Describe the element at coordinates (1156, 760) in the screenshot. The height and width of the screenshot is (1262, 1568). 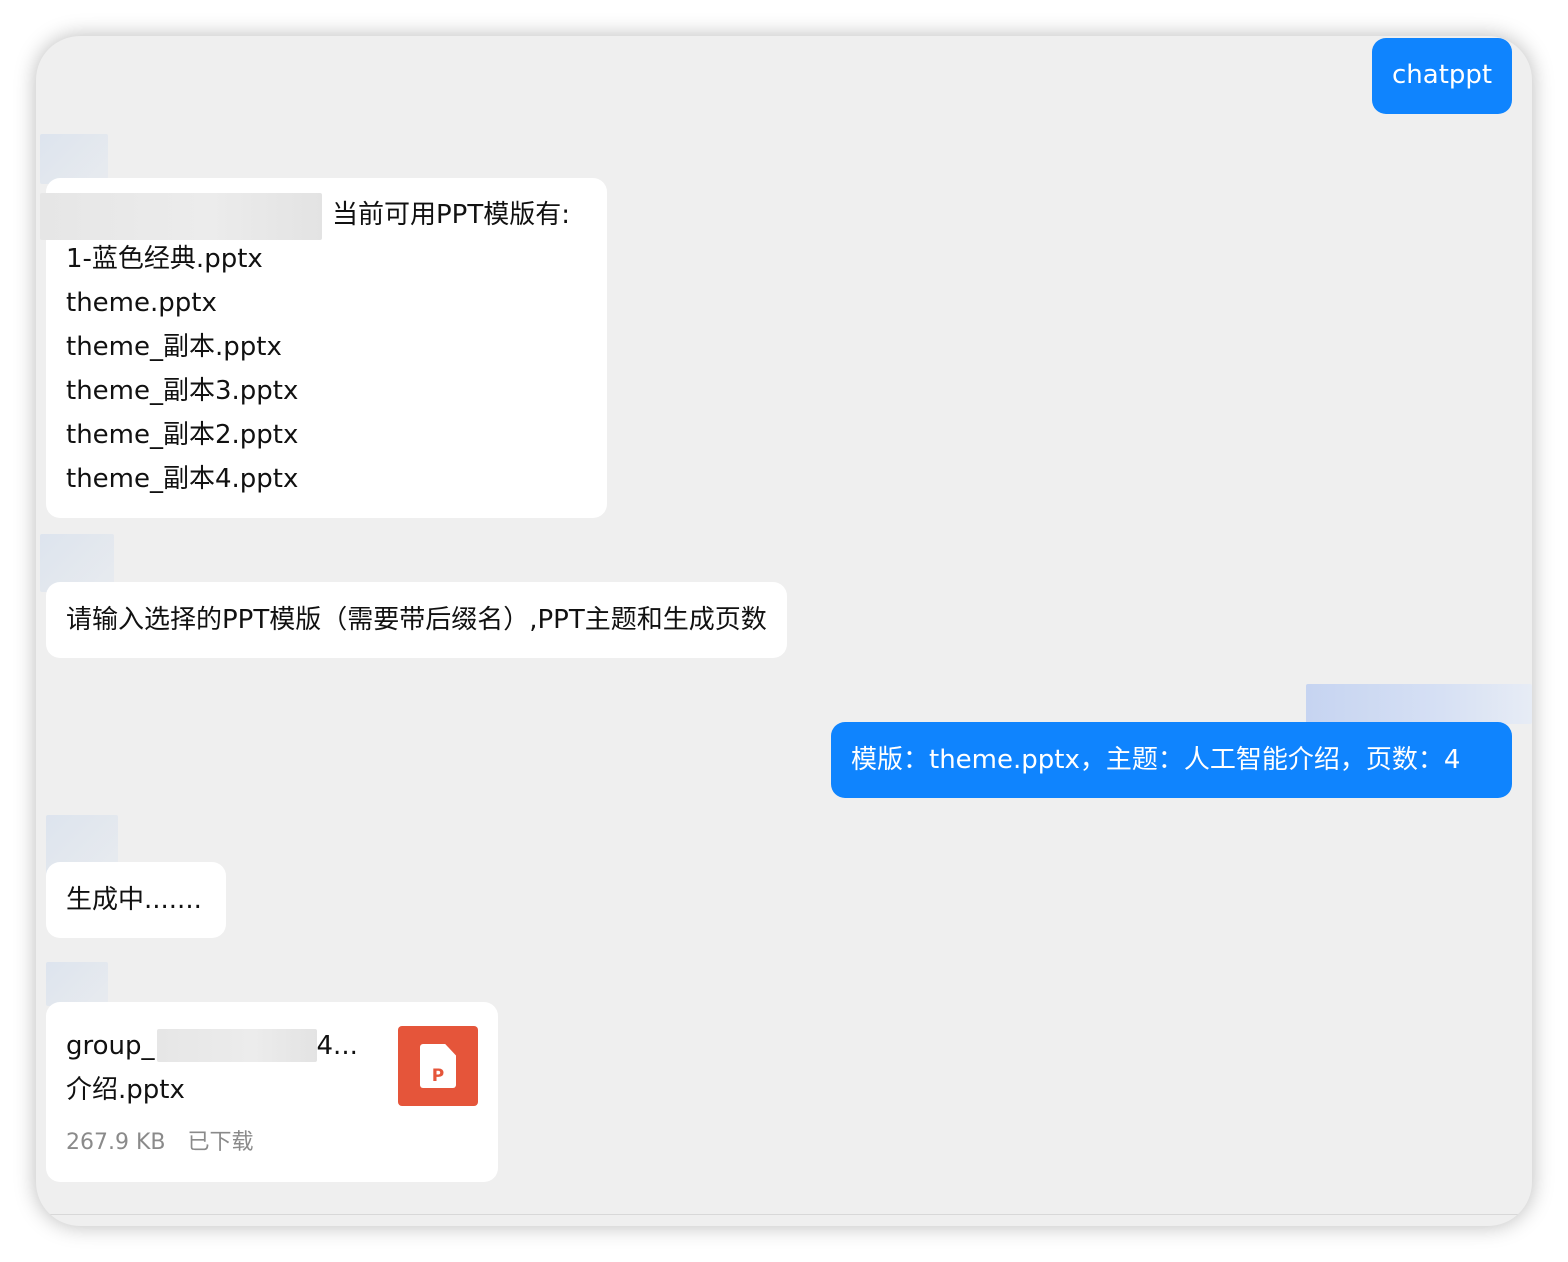
I see `message-text: 模版：theme.pptx，主题：人工智能介绍，页数：4` at that location.